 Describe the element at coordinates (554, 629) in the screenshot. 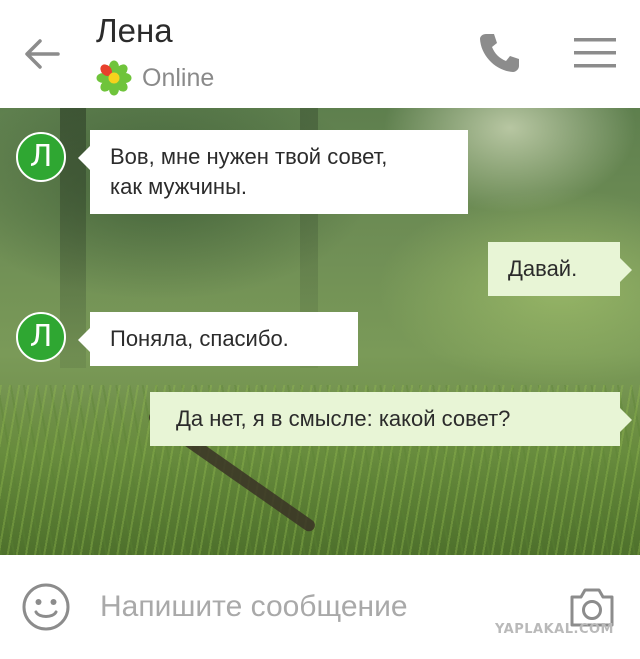

I see `watermark: YAPLAKAL.COM` at that location.